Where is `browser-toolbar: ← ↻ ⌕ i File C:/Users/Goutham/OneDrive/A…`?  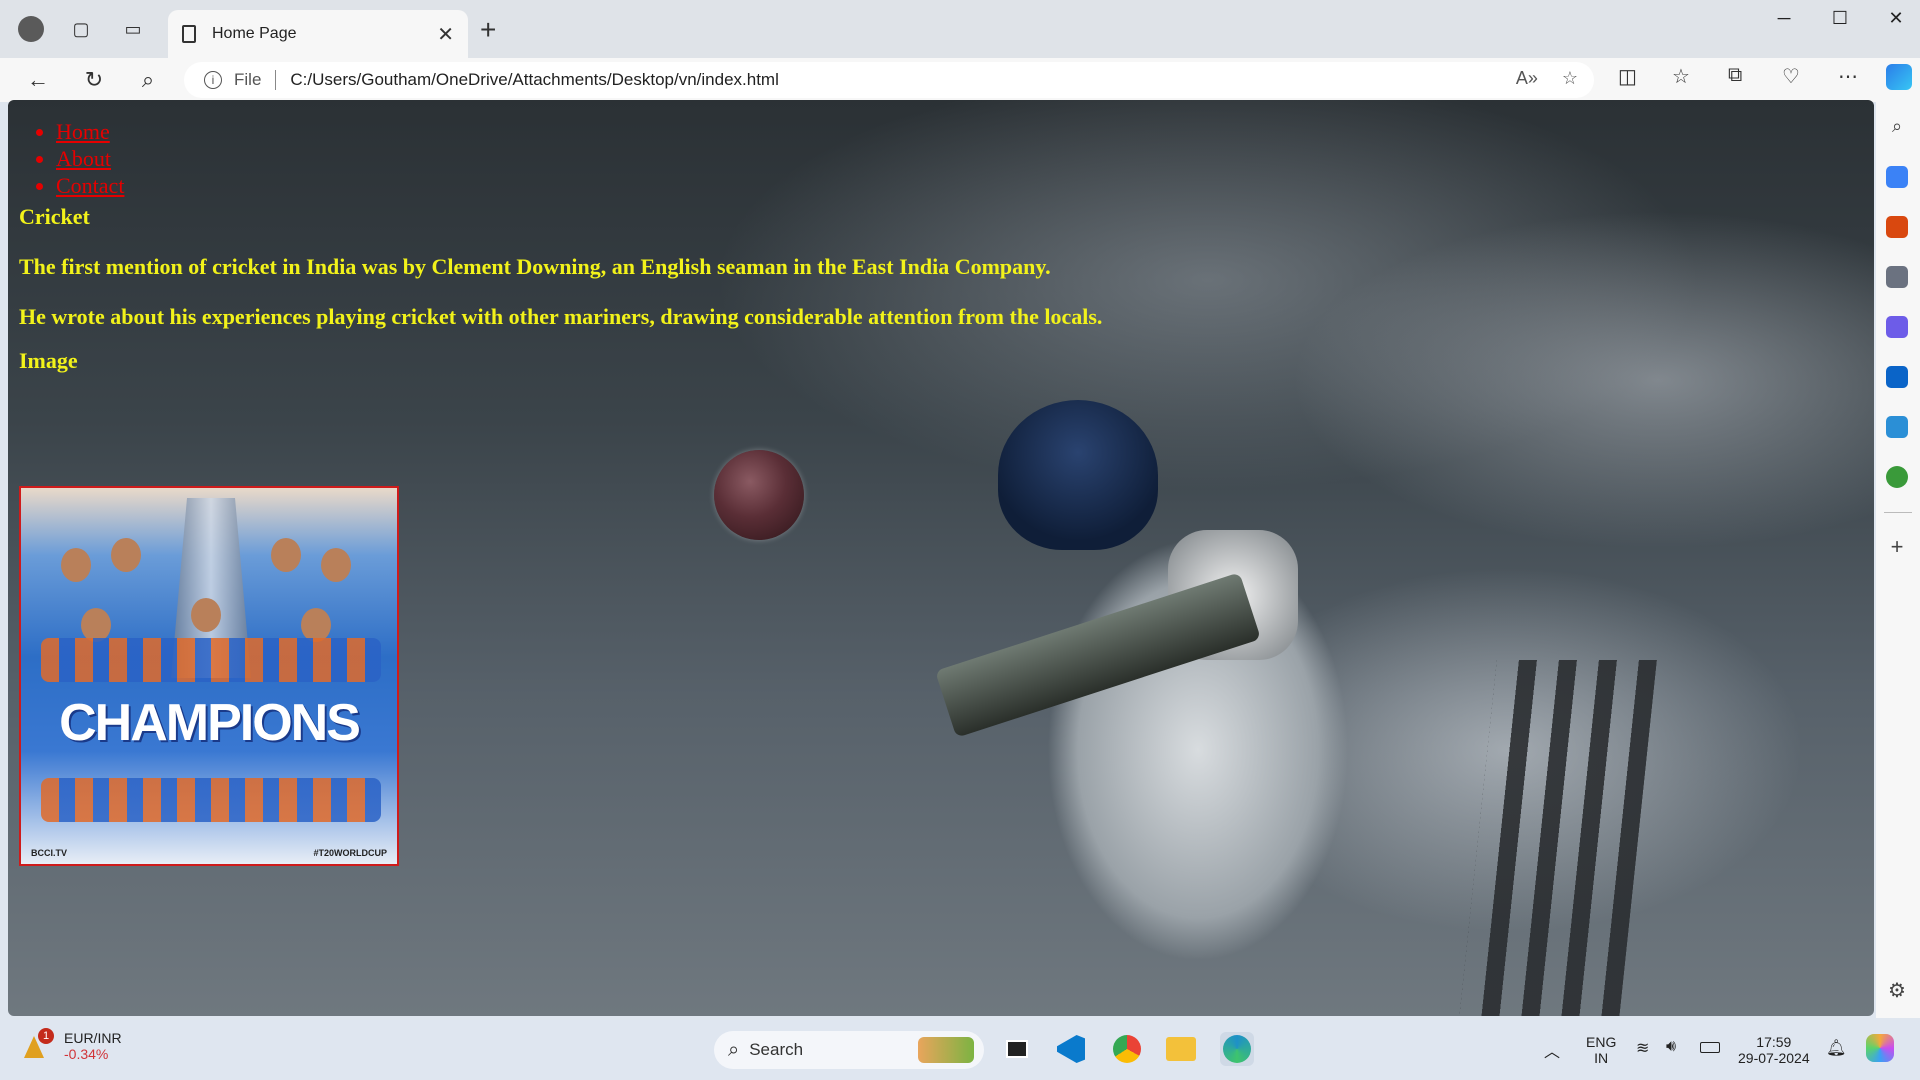
browser-toolbar: ← ↻ ⌕ i File C:/Users/Goutham/OneDrive/A… is located at coordinates (960, 80).